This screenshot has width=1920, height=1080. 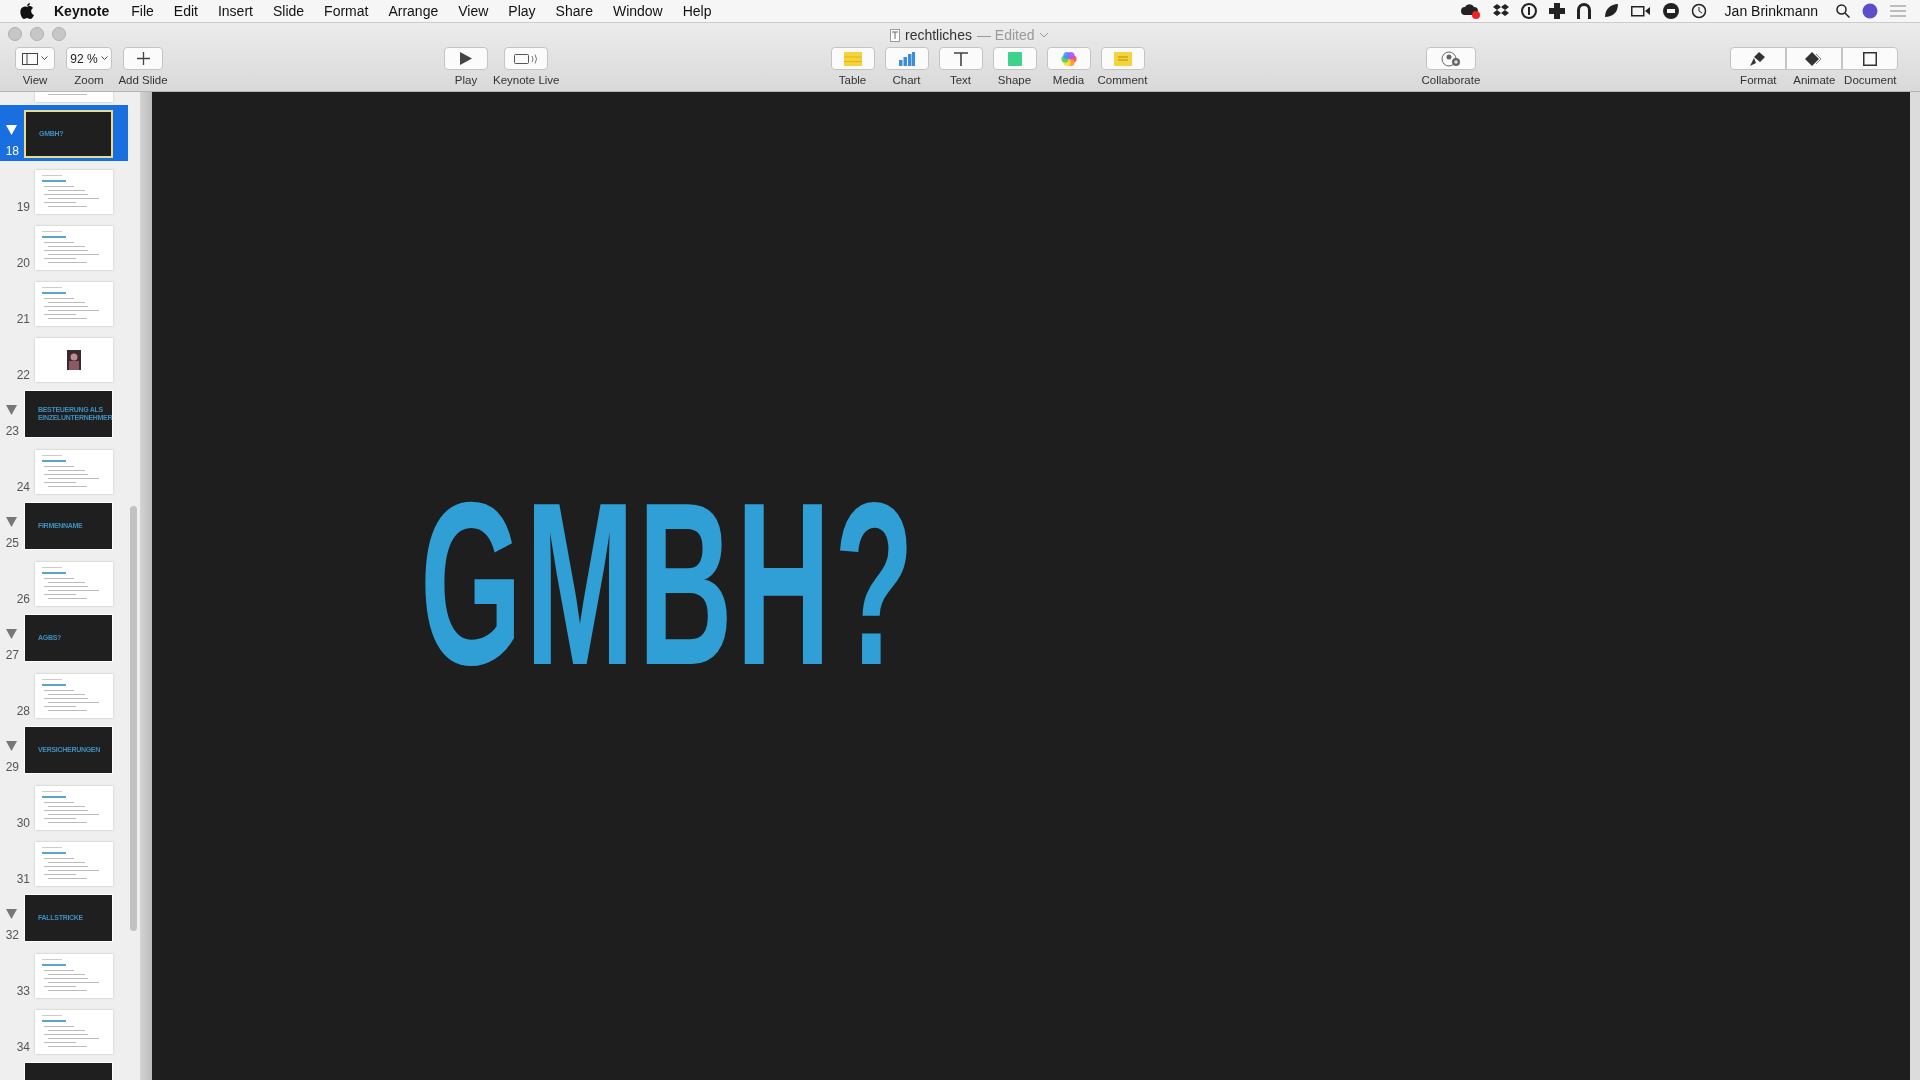 I want to click on toolbar-label: Format, so click(x=1758, y=80).